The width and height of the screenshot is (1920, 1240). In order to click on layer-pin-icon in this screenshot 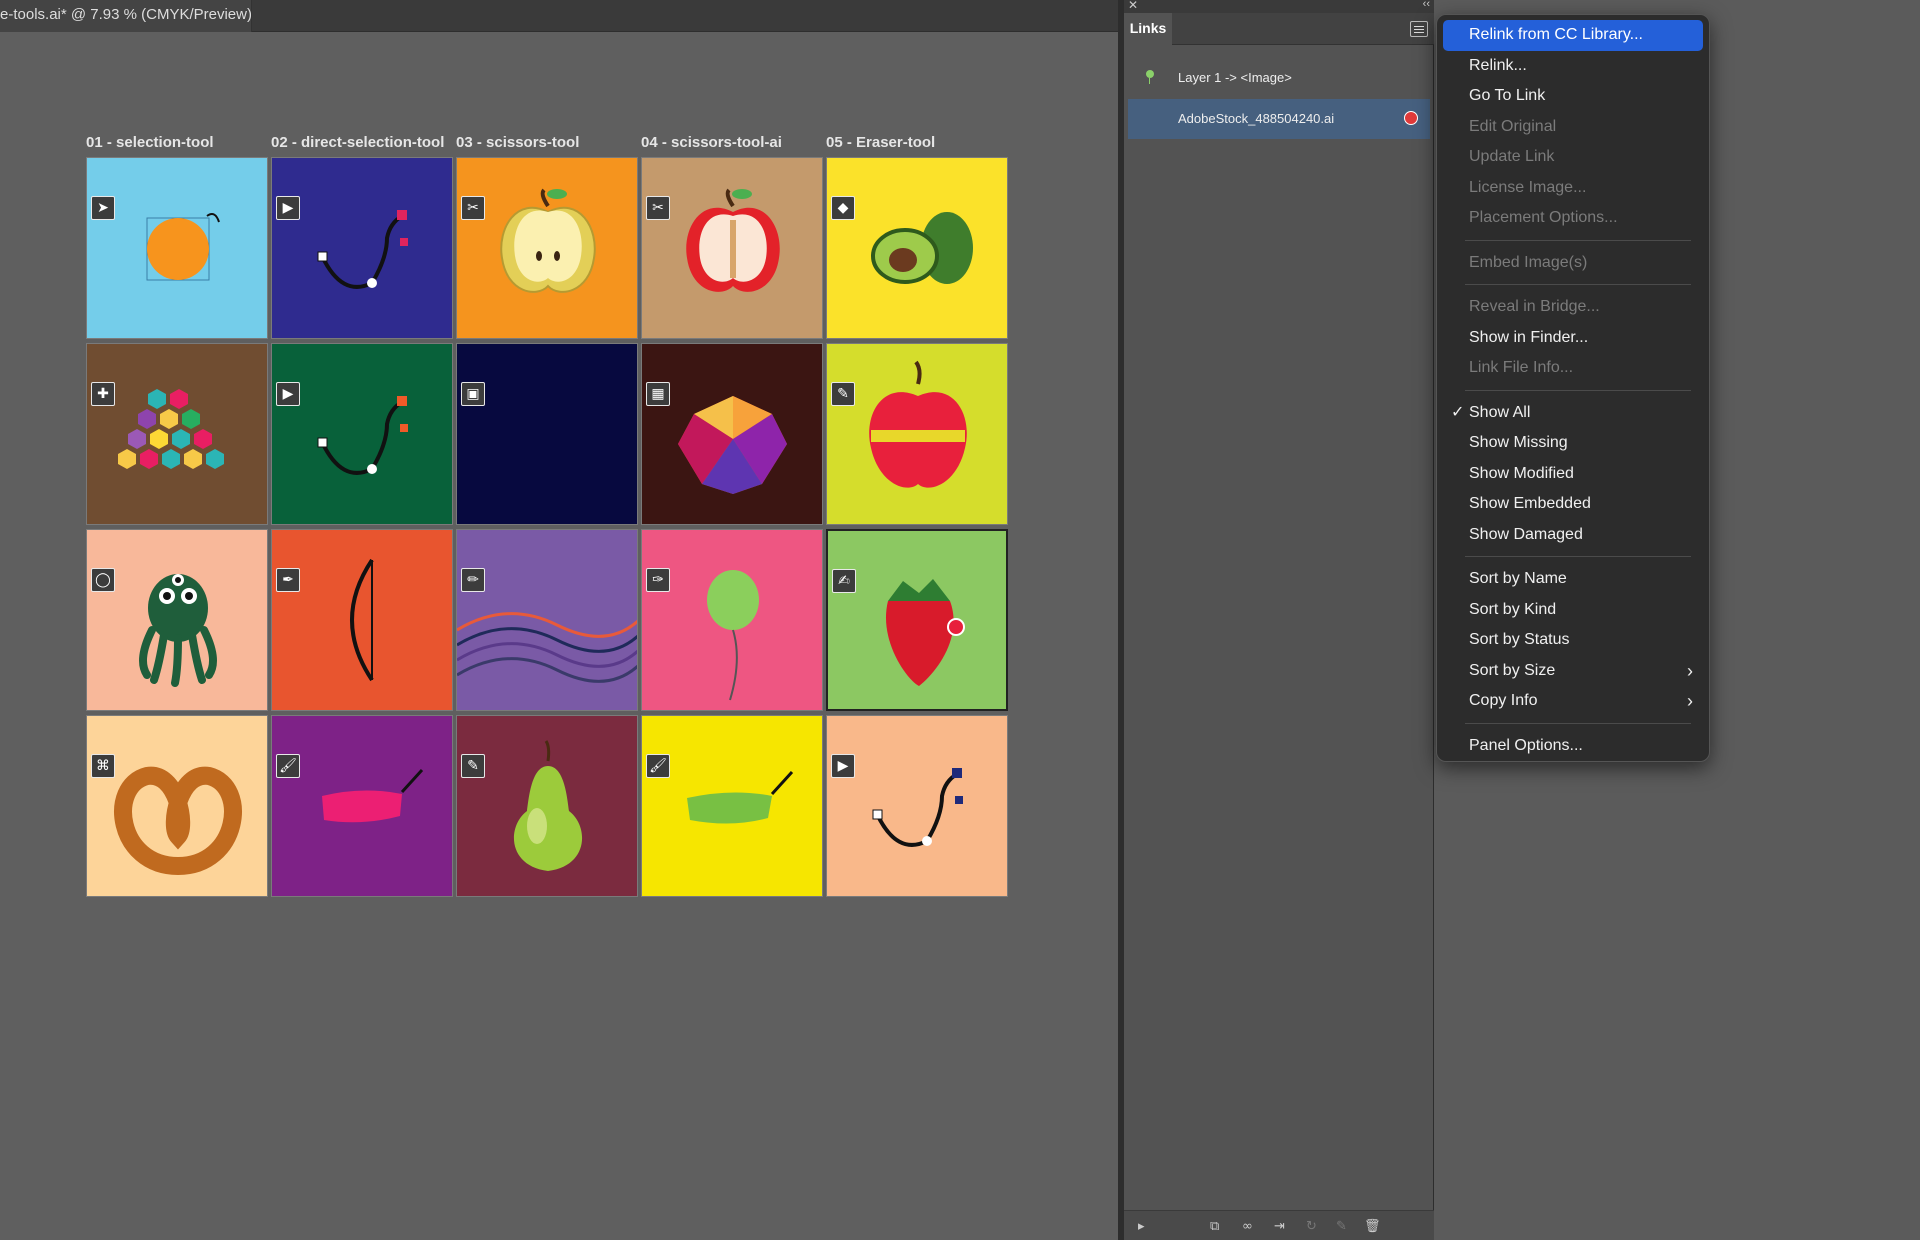, I will do `click(1150, 77)`.